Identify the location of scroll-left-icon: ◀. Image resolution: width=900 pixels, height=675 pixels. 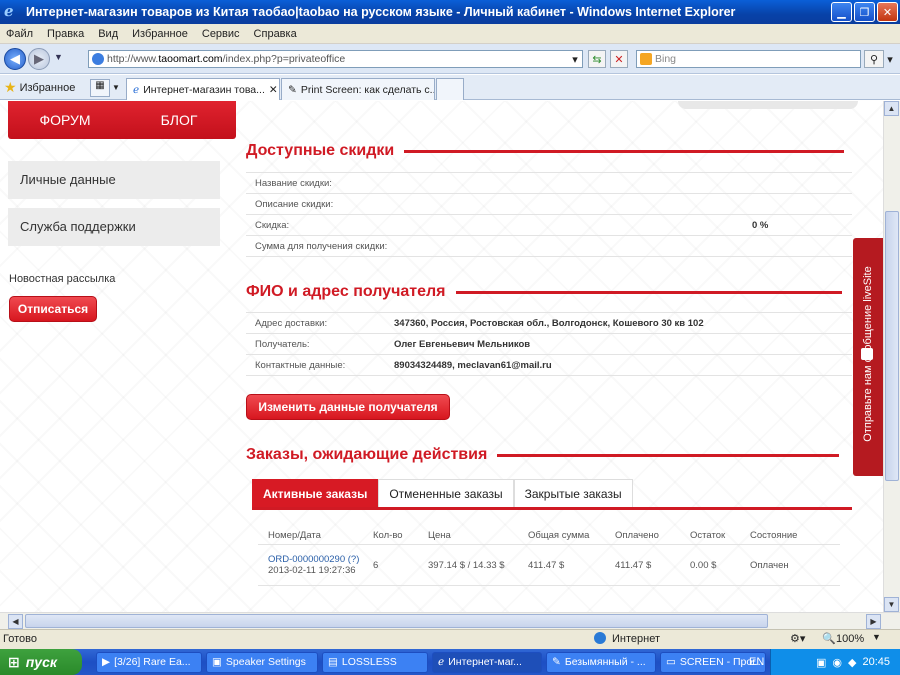
(15, 621).